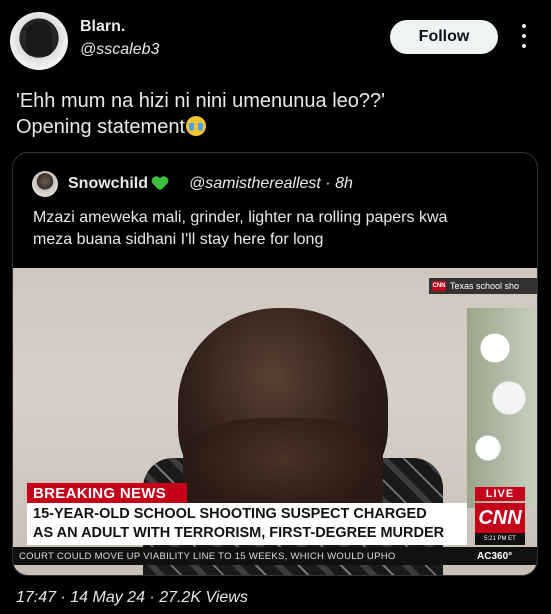  What do you see at coordinates (200, 101) in the screenshot?
I see `tweet-line-1: 'Ehh mum na hizi ni nini umenunua leo??'` at bounding box center [200, 101].